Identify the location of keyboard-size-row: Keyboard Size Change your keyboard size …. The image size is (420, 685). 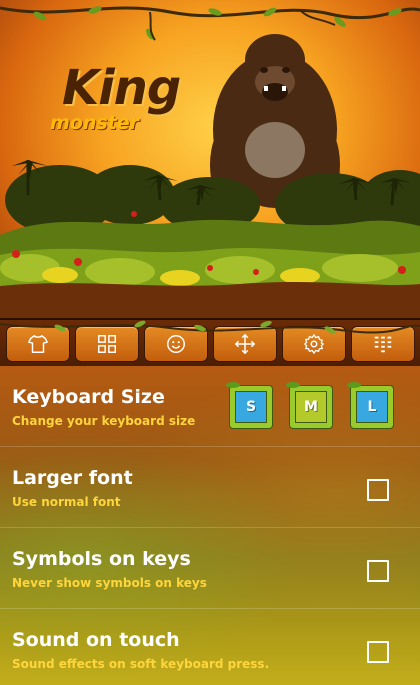
(210, 406).